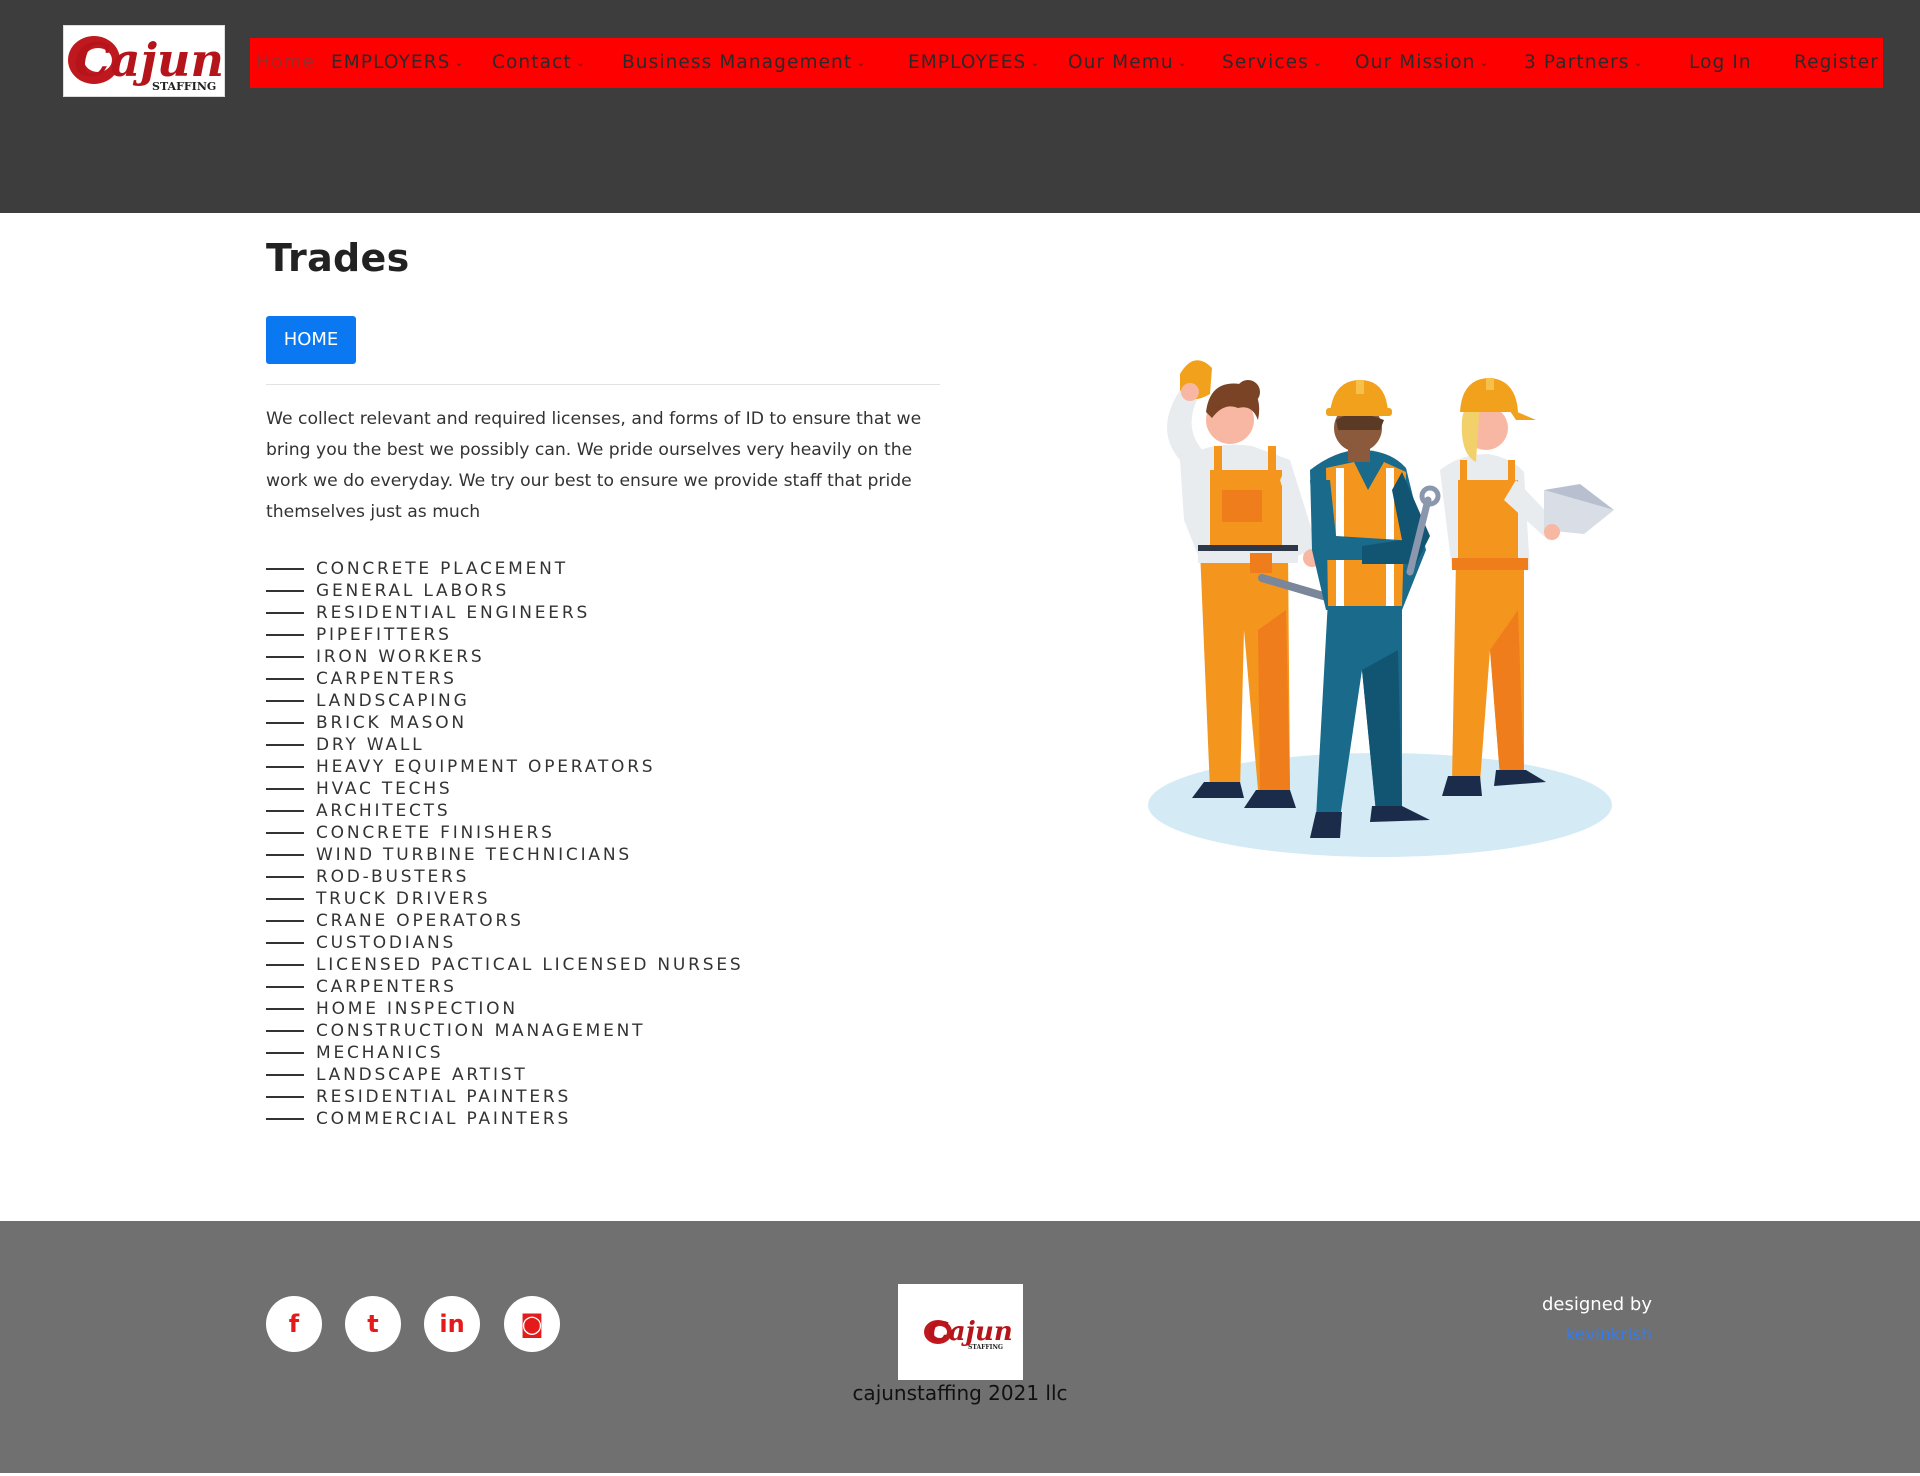 The width and height of the screenshot is (1920, 1476). Describe the element at coordinates (505, 789) in the screenshot. I see `list-item: HVAC TECHS` at that location.